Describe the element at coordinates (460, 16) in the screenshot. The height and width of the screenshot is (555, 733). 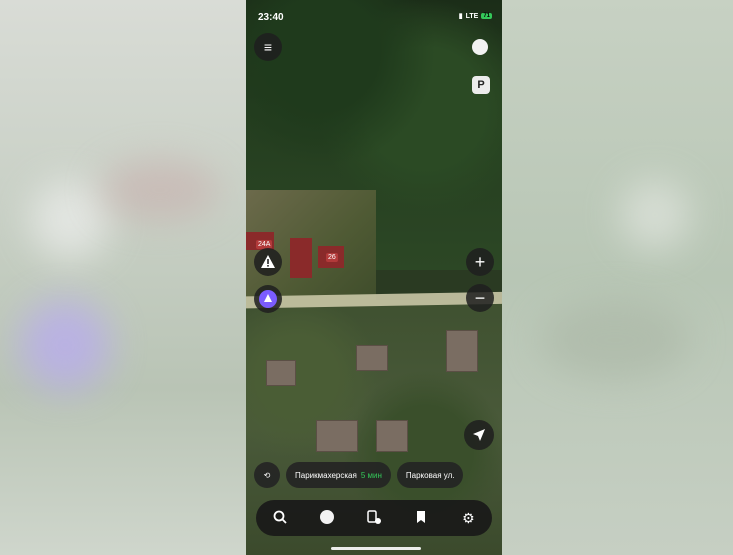
I see `signal-icon: ▮` at that location.